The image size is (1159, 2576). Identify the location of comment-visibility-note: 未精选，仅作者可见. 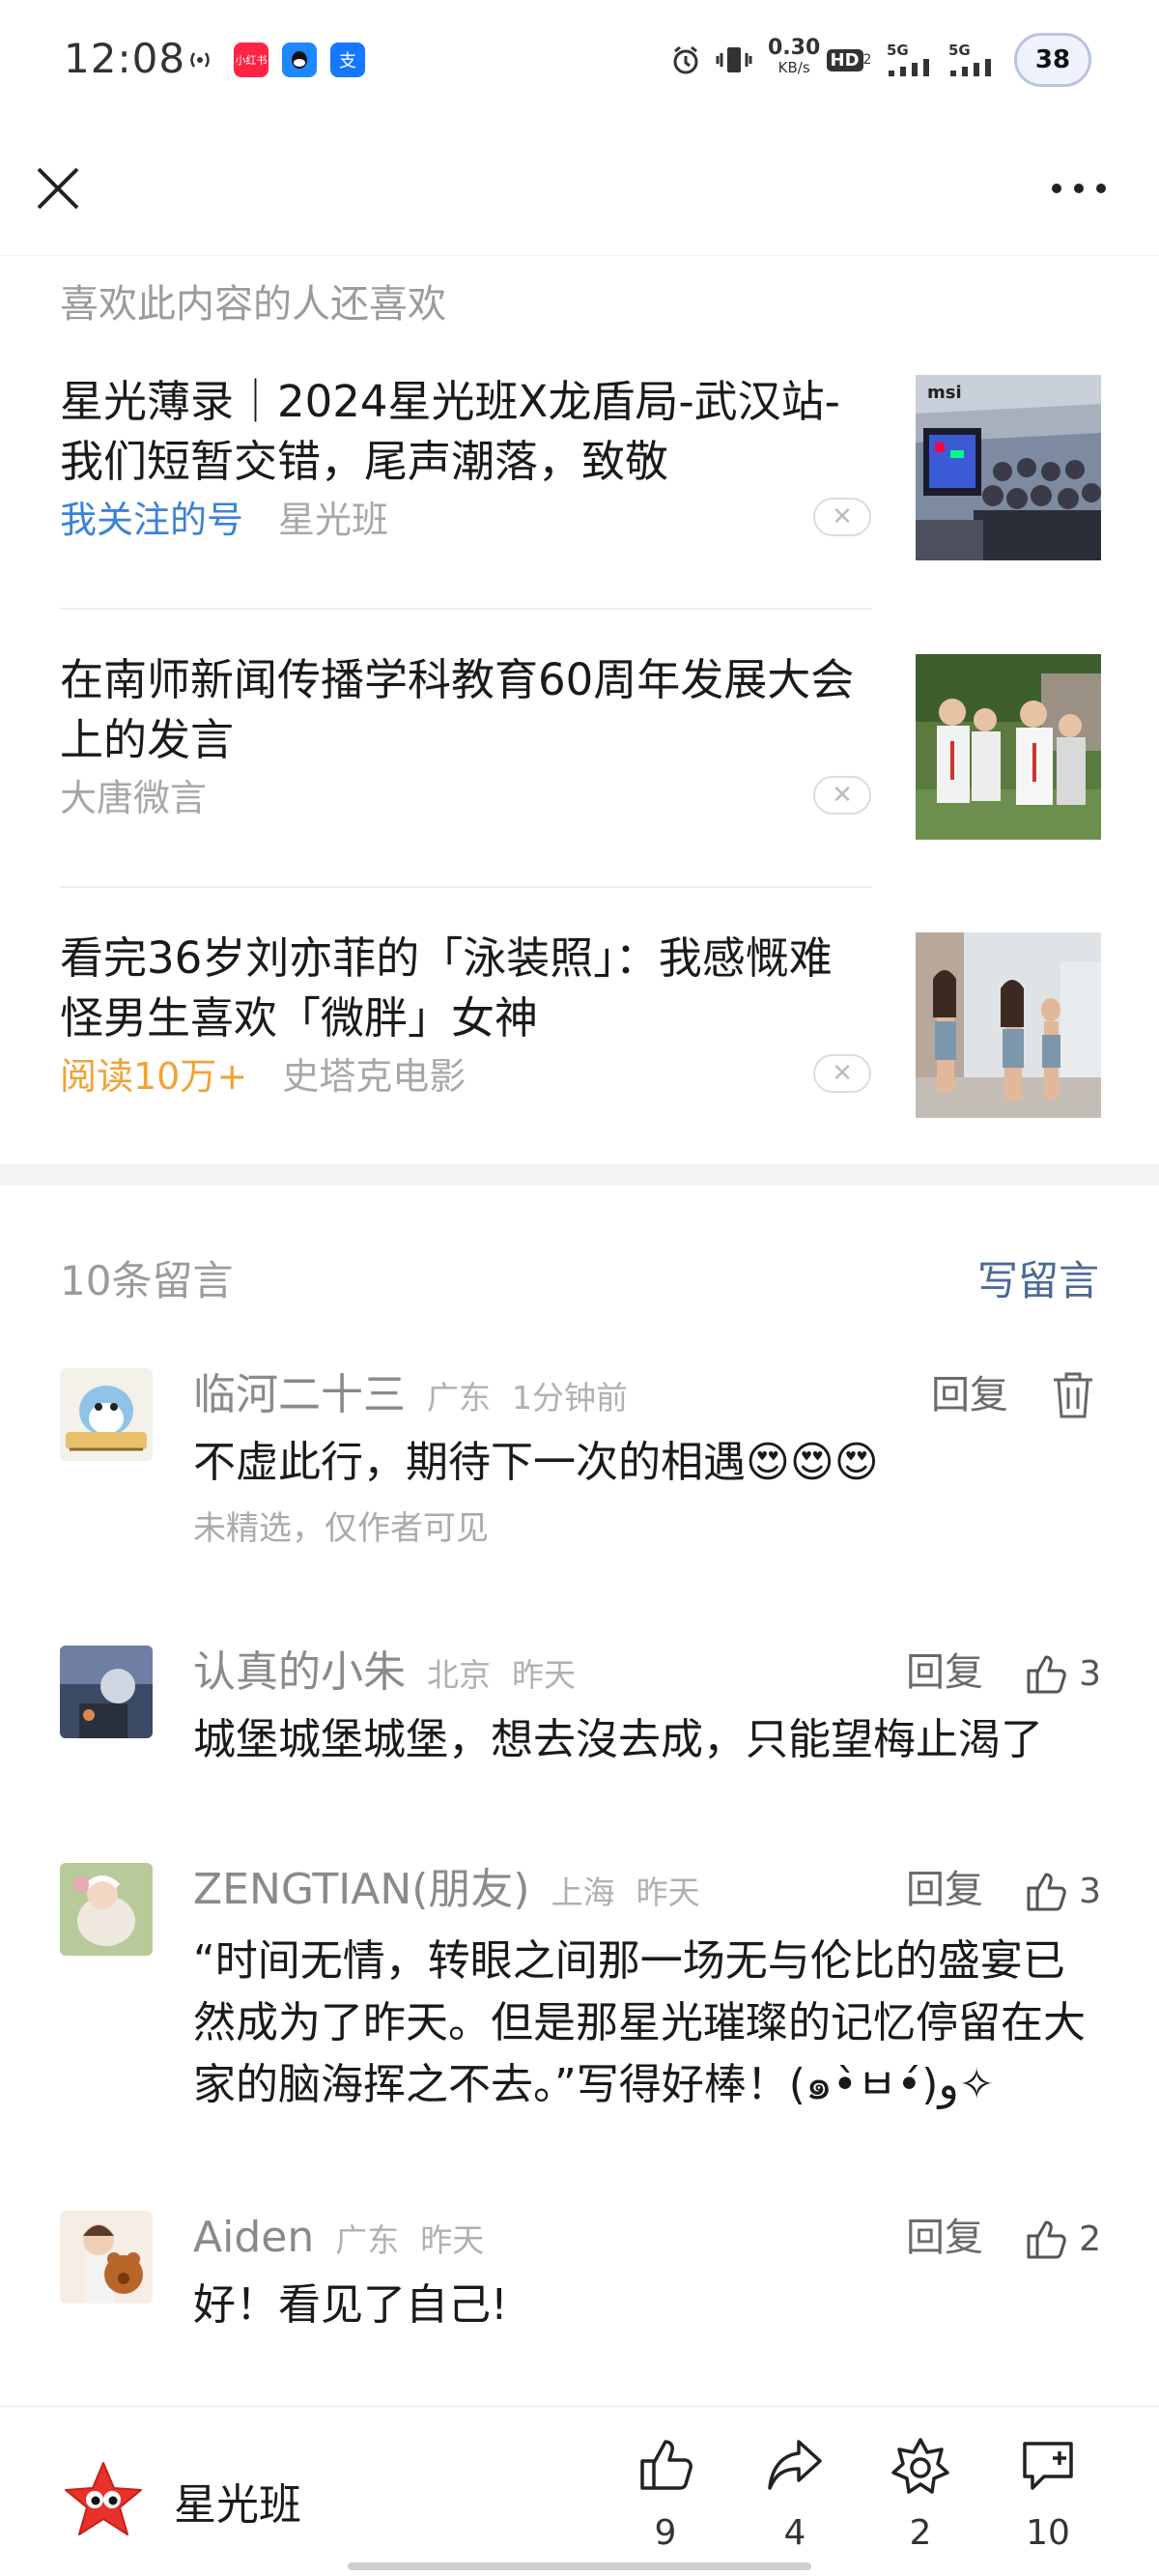
(341, 1529).